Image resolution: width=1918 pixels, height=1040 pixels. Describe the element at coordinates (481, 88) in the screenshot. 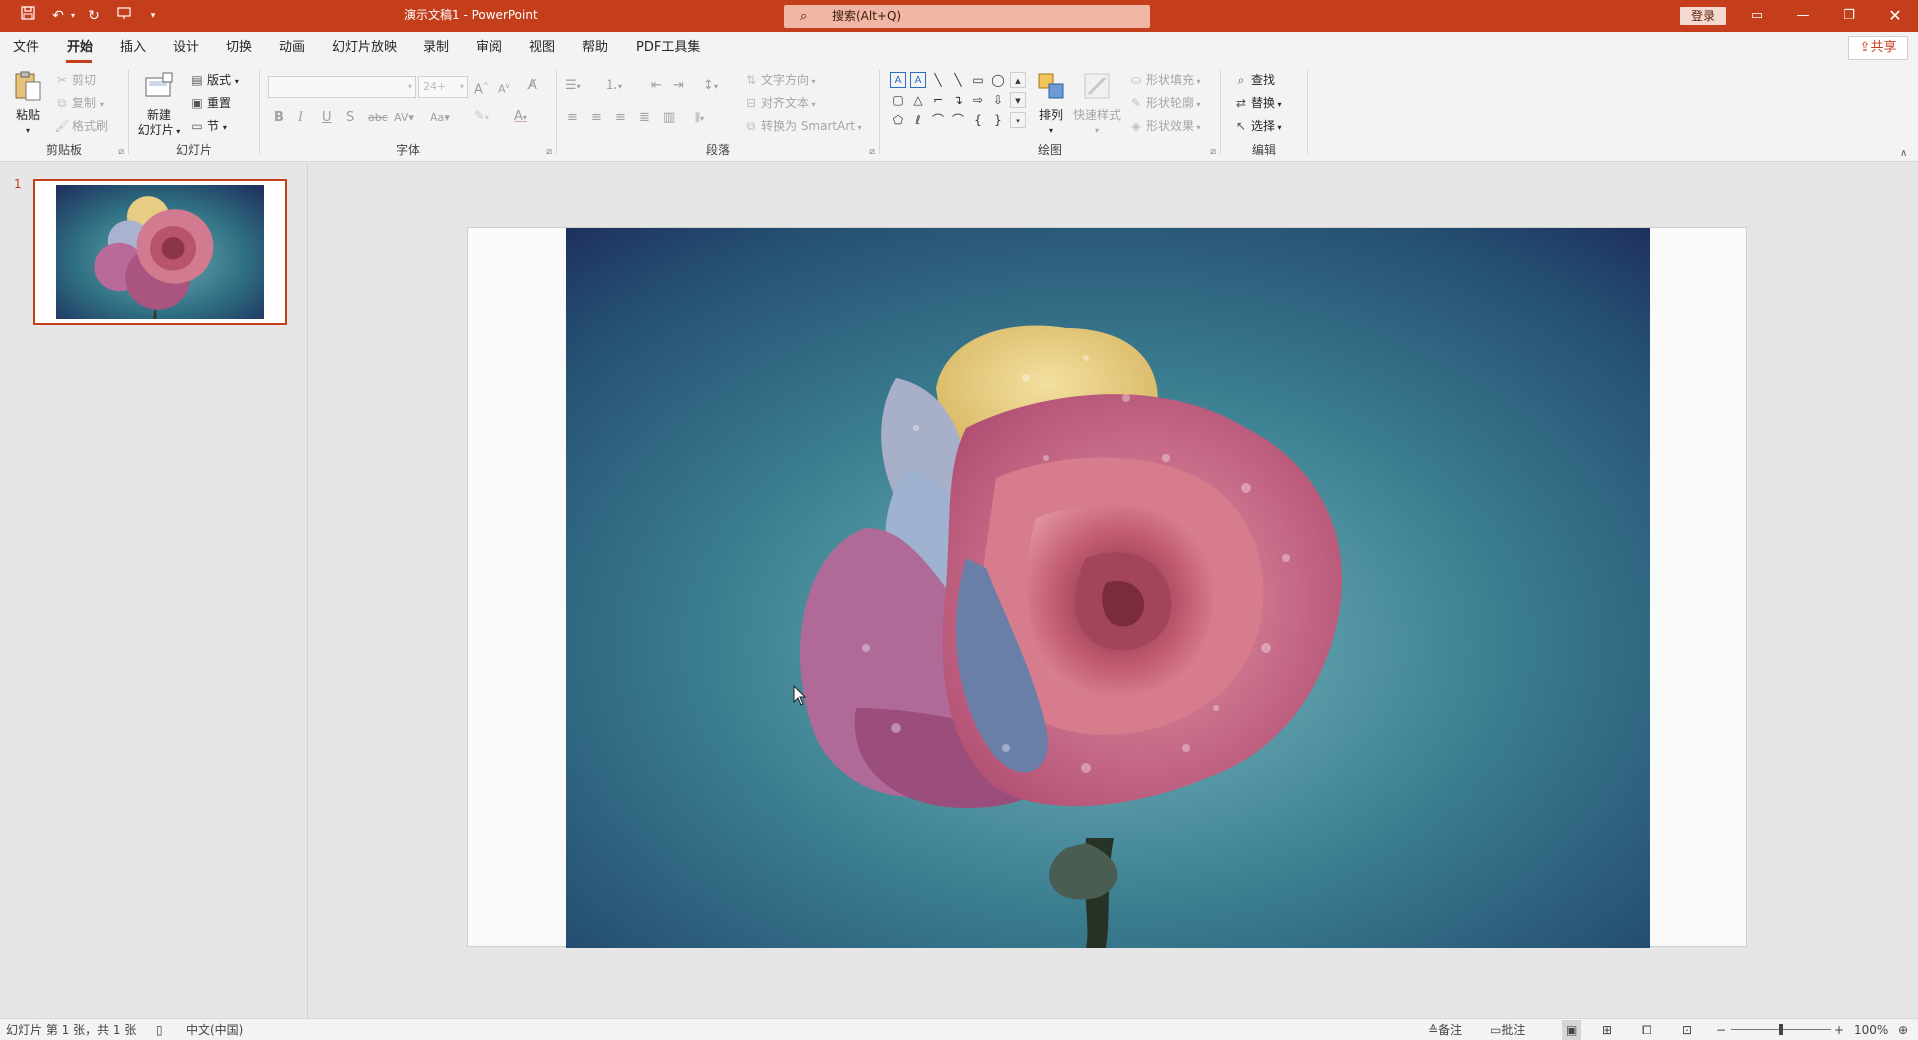

I see `increase-font-size-icon: A^` at that location.